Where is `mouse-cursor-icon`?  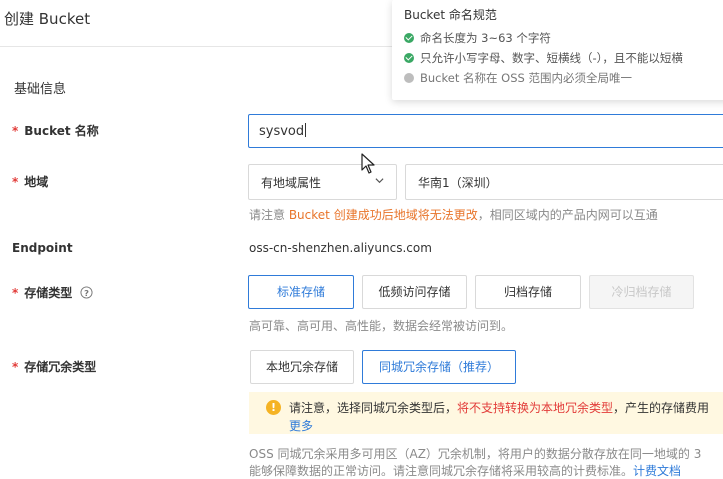 mouse-cursor-icon is located at coordinates (368, 163).